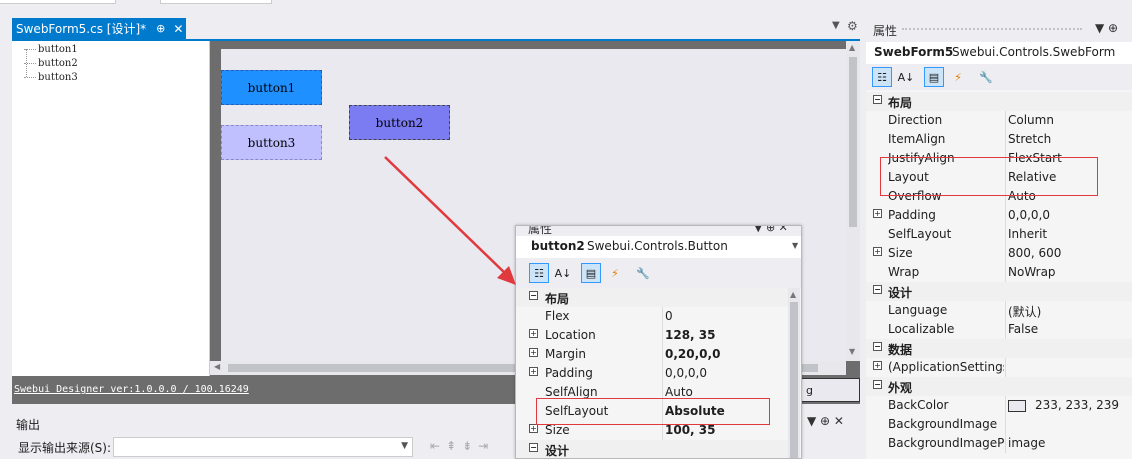  I want to click on annotation-arrow-line, so click(446, 216).